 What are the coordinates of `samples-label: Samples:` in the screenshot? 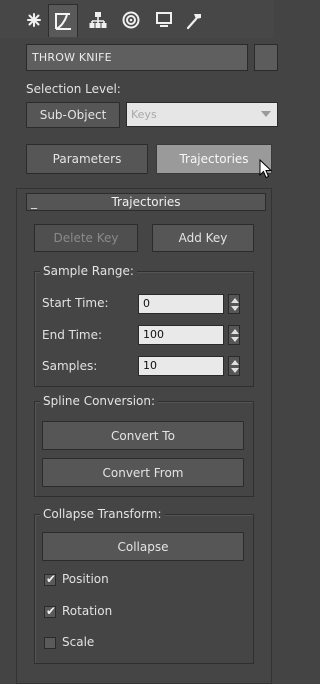 It's located at (70, 366).